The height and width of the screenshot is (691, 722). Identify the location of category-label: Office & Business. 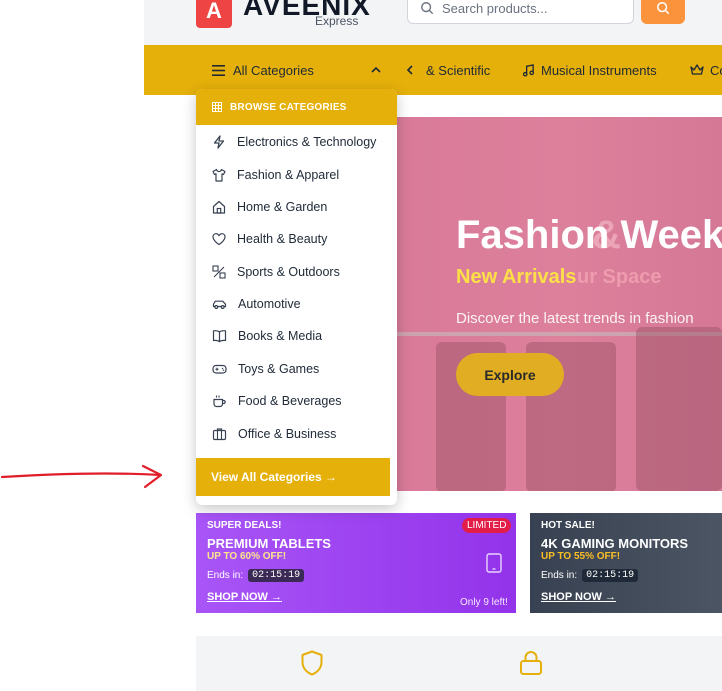
(287, 434).